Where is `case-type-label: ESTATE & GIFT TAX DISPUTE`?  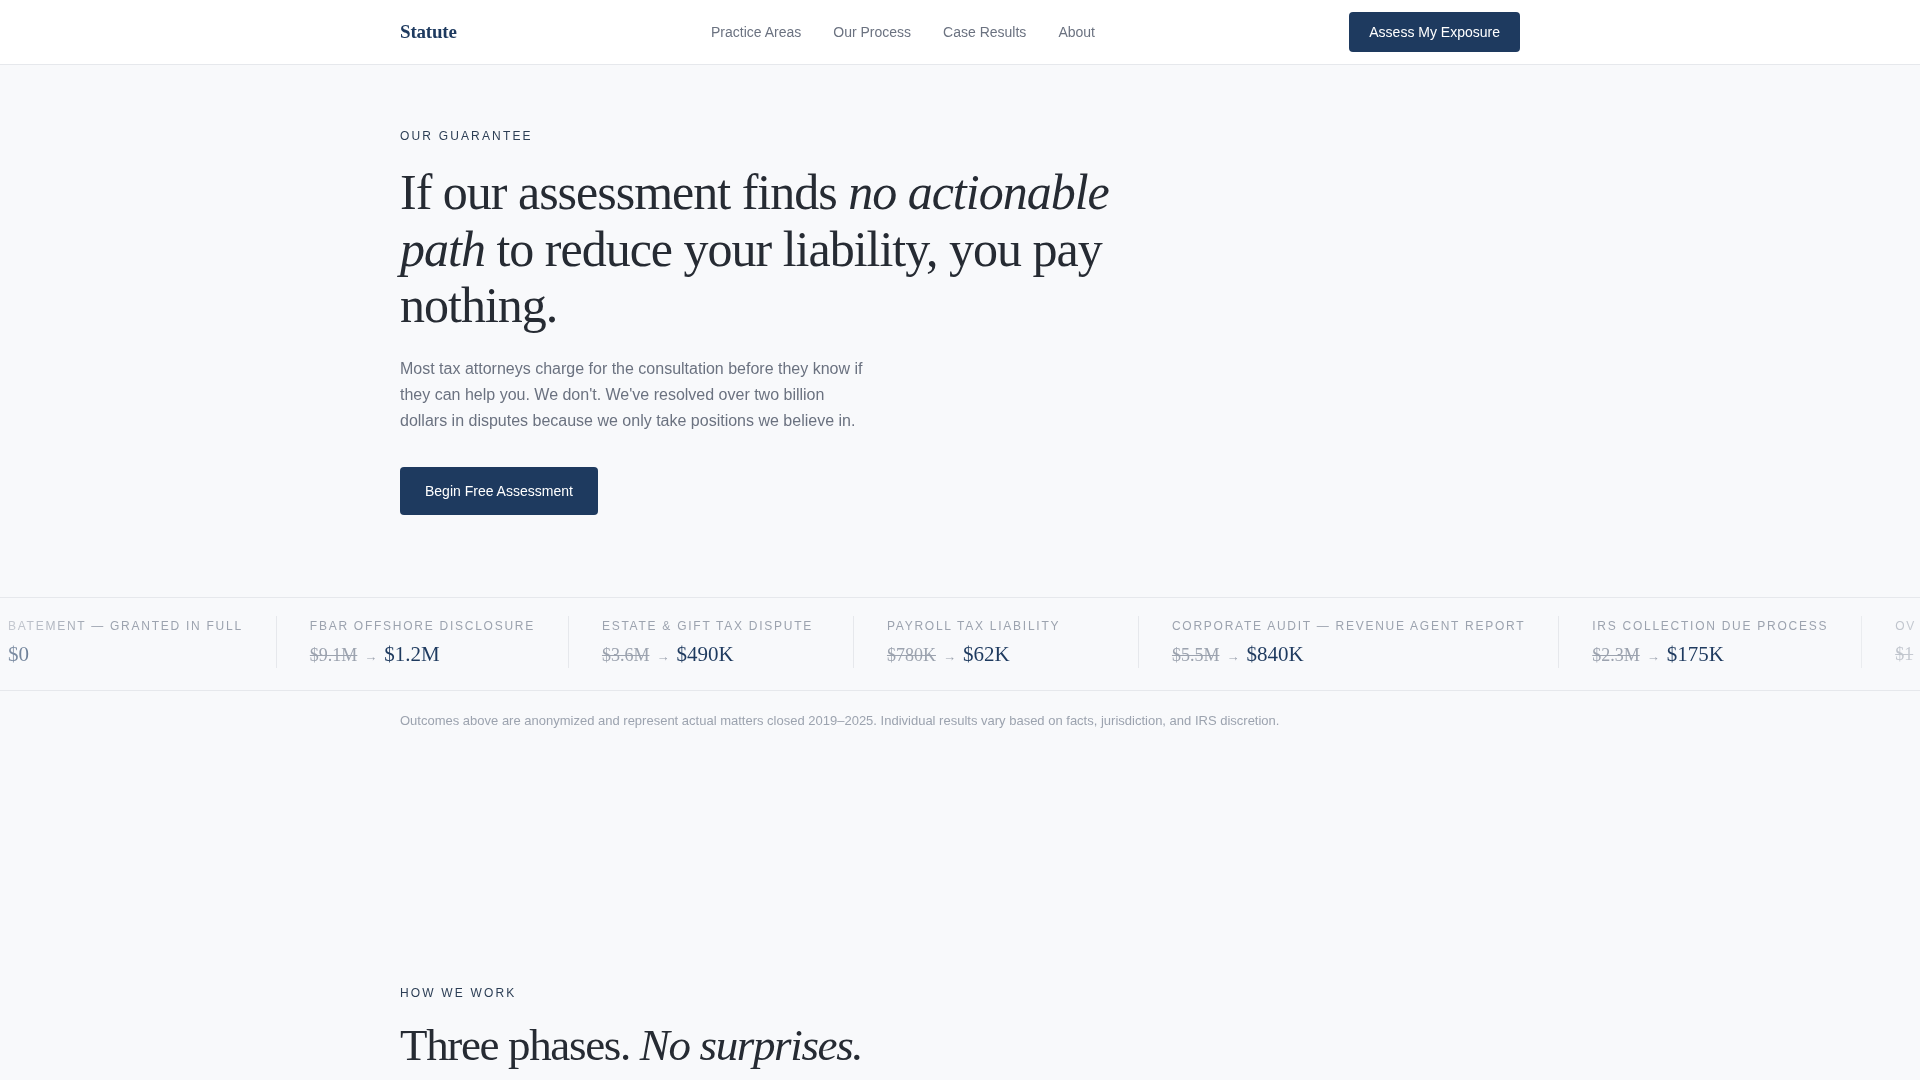
case-type-label: ESTATE & GIFT TAX DISPUTE is located at coordinates (707, 625).